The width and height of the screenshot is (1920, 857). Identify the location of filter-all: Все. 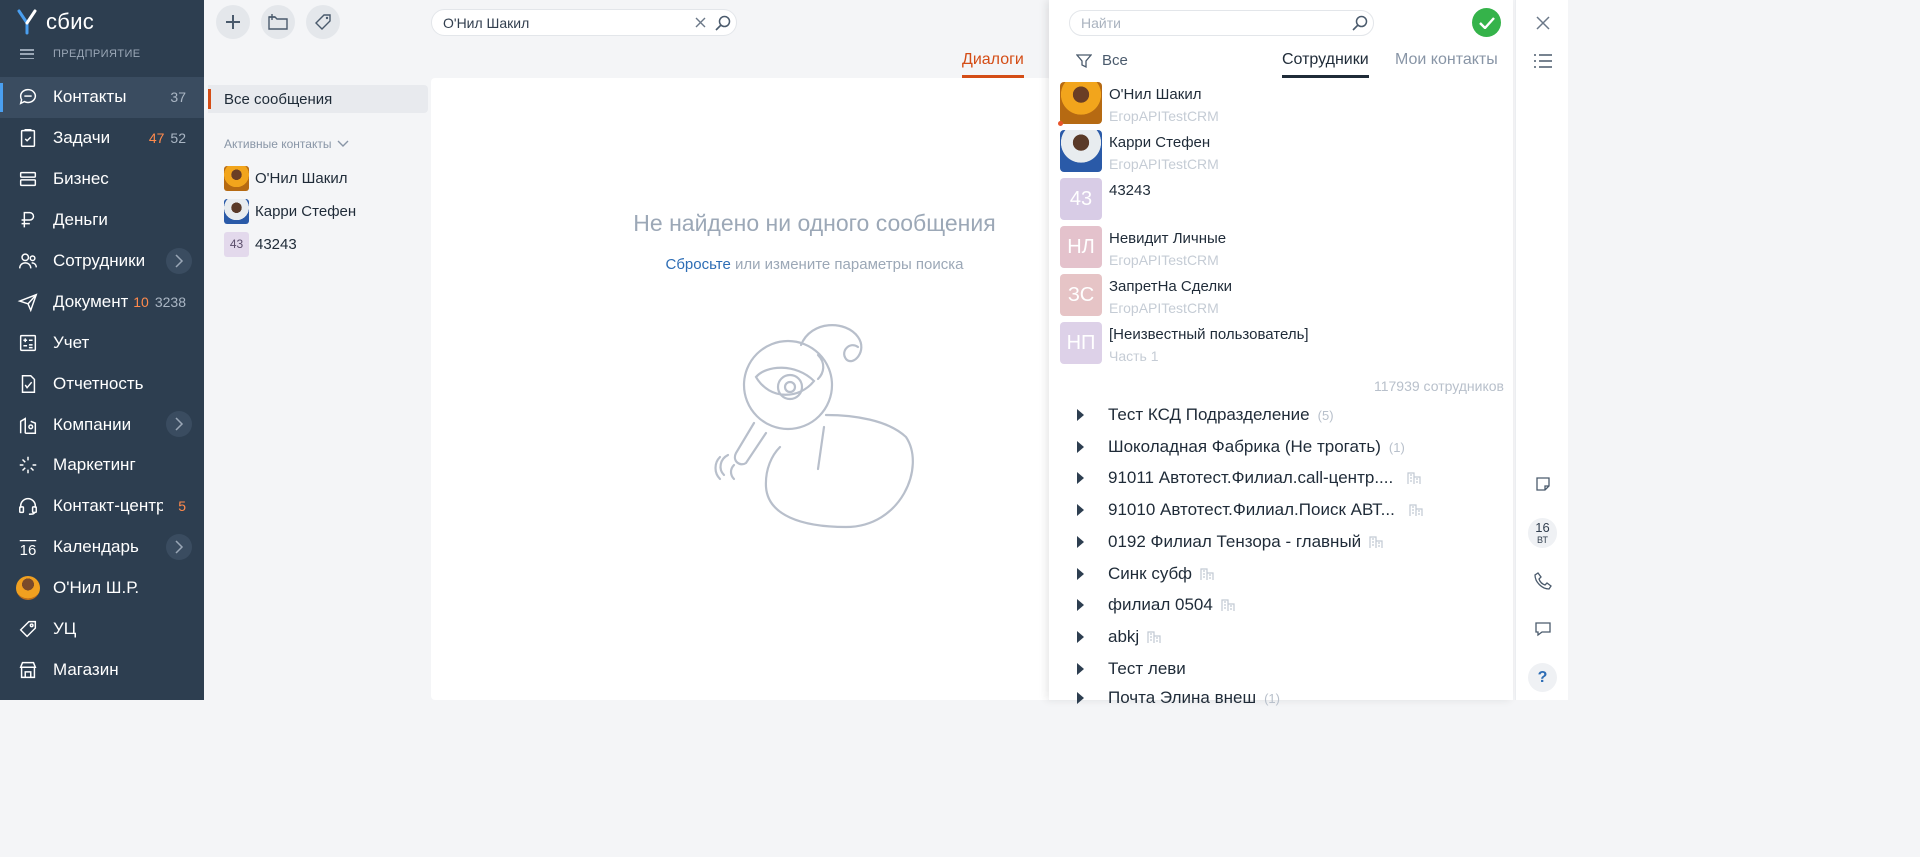
(1102, 60).